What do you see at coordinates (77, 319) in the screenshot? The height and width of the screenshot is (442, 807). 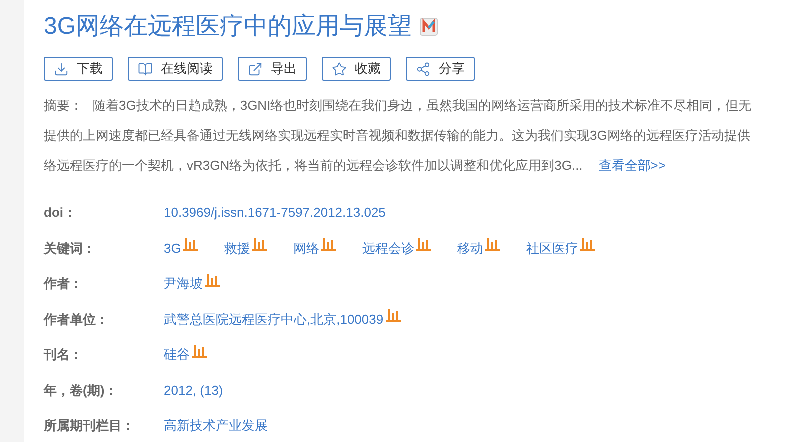 I see `field-label: 作者单位：` at bounding box center [77, 319].